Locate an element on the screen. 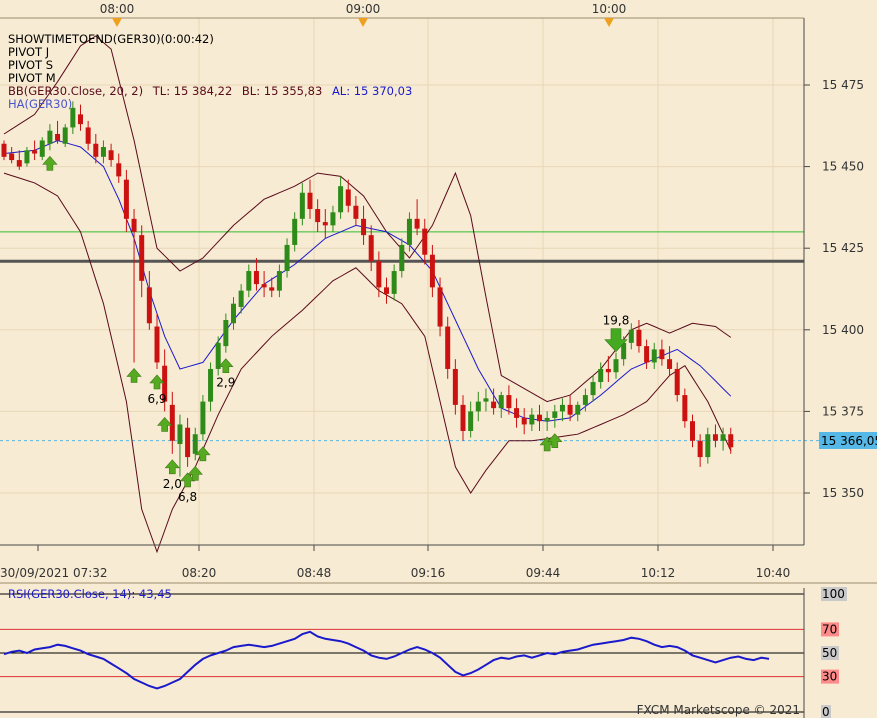  signal-label: 2,9 is located at coordinates (225, 383).